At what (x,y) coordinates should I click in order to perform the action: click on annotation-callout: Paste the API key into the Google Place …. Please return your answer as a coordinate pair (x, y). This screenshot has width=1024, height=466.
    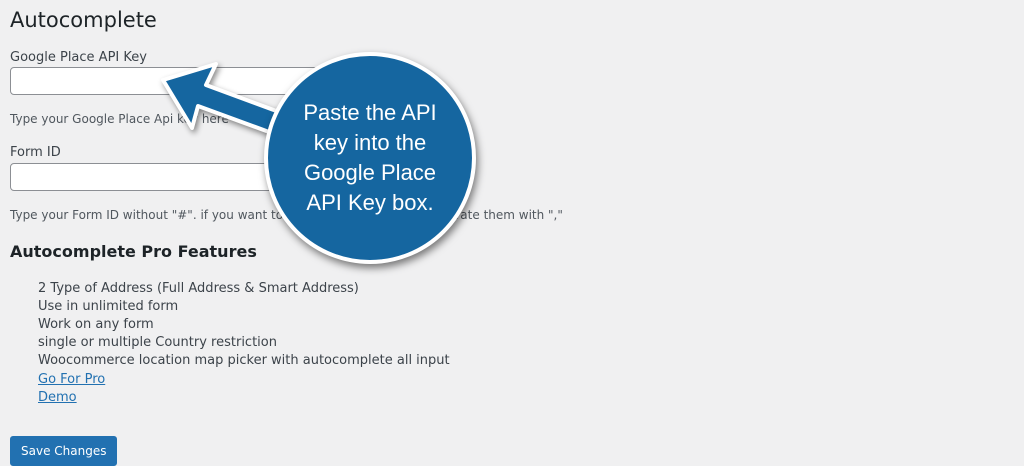
    Looking at the image, I should click on (370, 158).